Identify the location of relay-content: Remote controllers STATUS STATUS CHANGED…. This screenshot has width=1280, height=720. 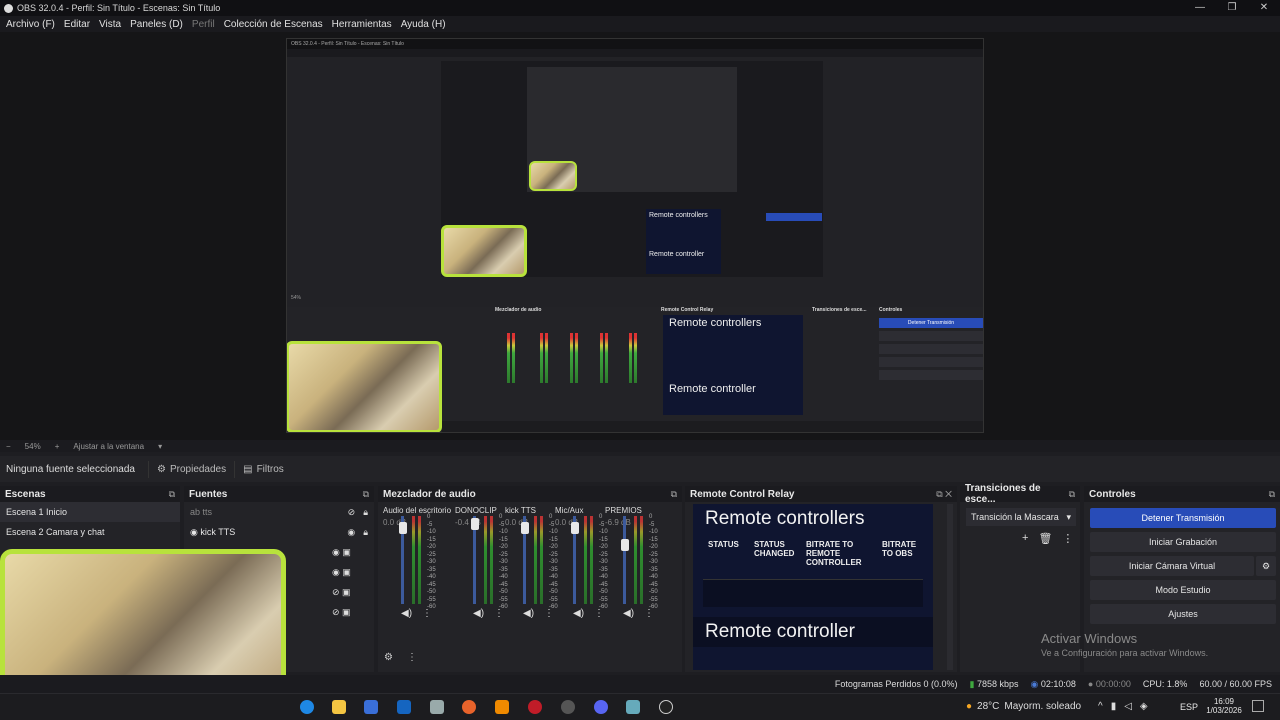
(813, 587).